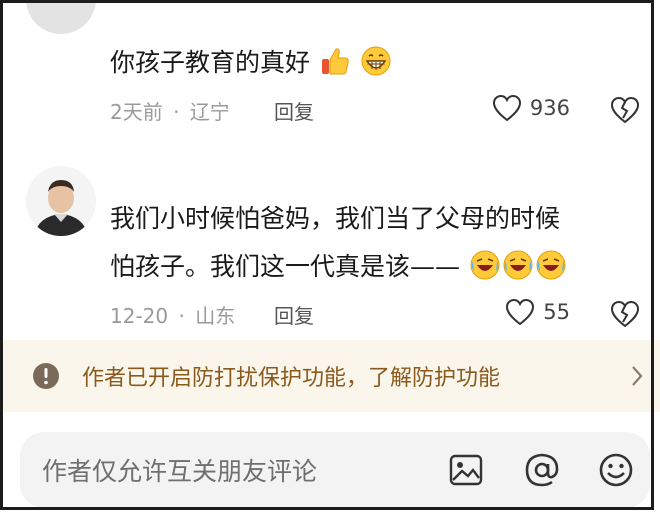  I want to click on grin-emoji, so click(376, 61).